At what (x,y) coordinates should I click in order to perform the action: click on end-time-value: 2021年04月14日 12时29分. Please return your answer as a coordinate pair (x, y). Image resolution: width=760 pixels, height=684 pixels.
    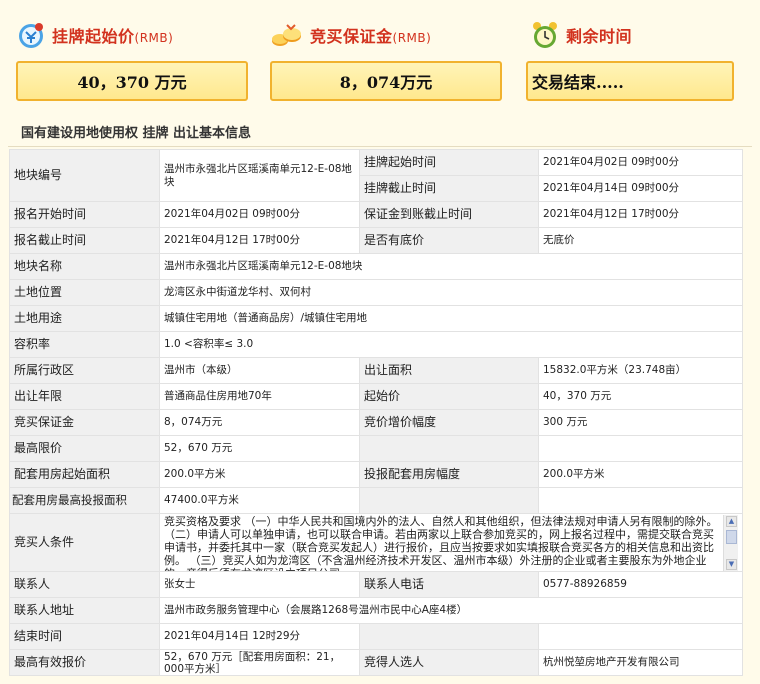
    Looking at the image, I should click on (259, 636).